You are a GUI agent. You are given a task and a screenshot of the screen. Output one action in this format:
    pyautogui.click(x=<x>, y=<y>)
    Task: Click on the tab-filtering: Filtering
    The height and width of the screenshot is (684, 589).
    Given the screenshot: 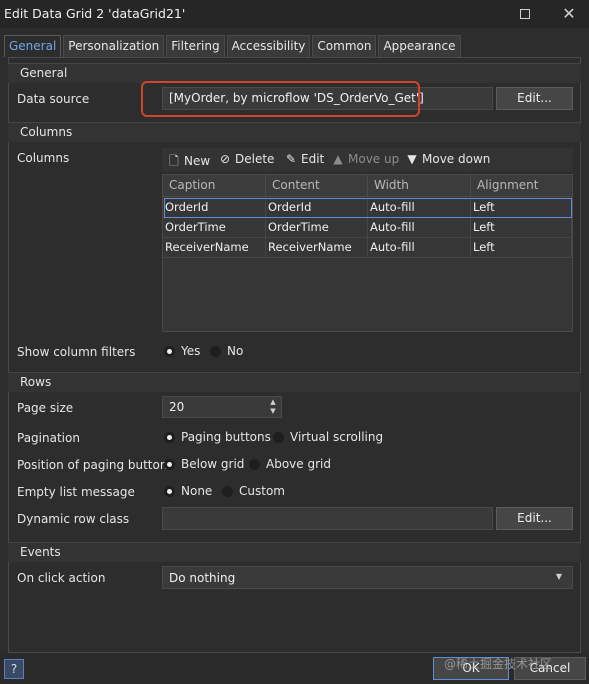 What is the action you would take?
    pyautogui.click(x=195, y=46)
    